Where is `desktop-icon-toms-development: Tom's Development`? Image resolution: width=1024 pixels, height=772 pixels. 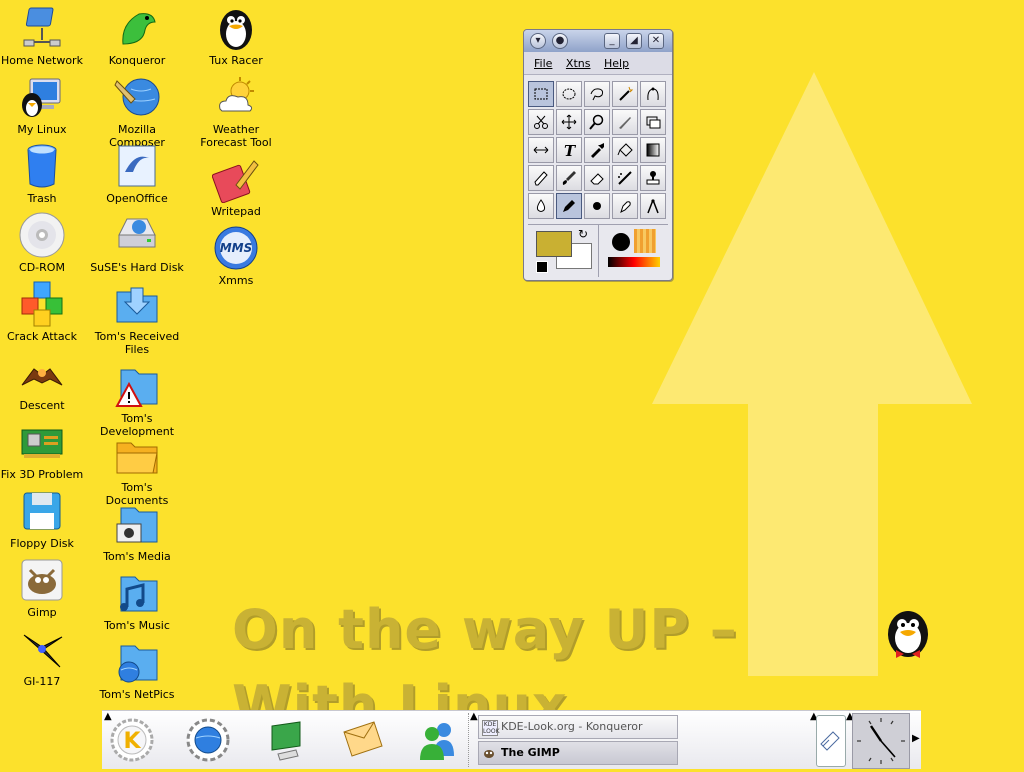
desktop-icon-toms-development: Tom's Development is located at coordinates (137, 400).